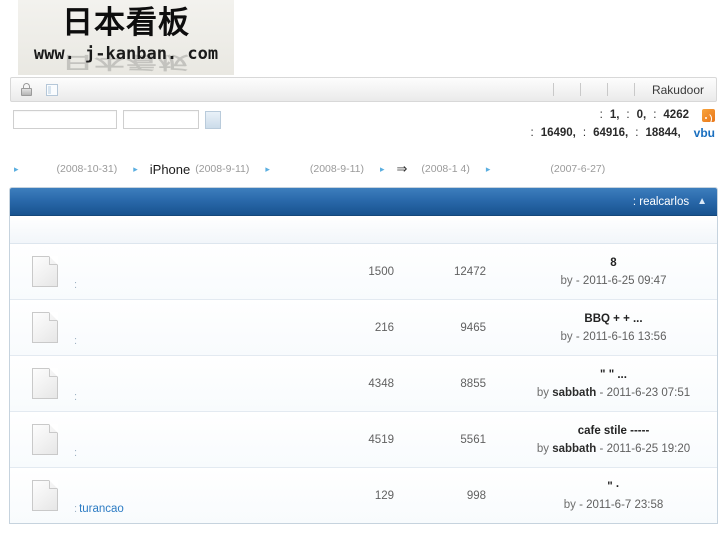 This screenshot has width=727, height=545. I want to click on row-count-posts: 8855, so click(473, 383).